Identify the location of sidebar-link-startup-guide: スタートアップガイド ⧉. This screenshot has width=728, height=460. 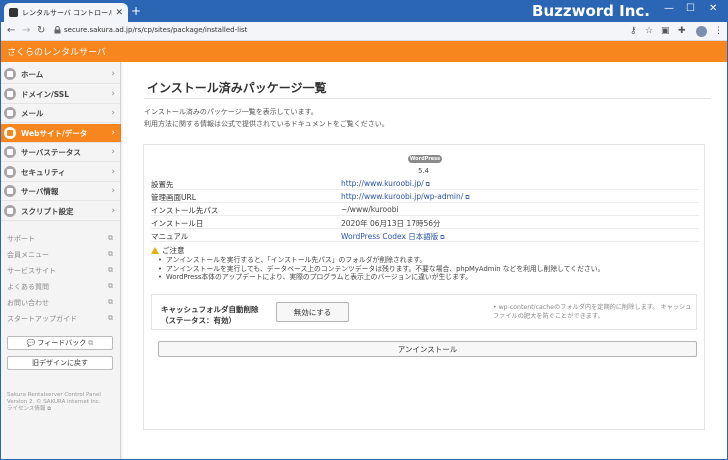
(60, 319).